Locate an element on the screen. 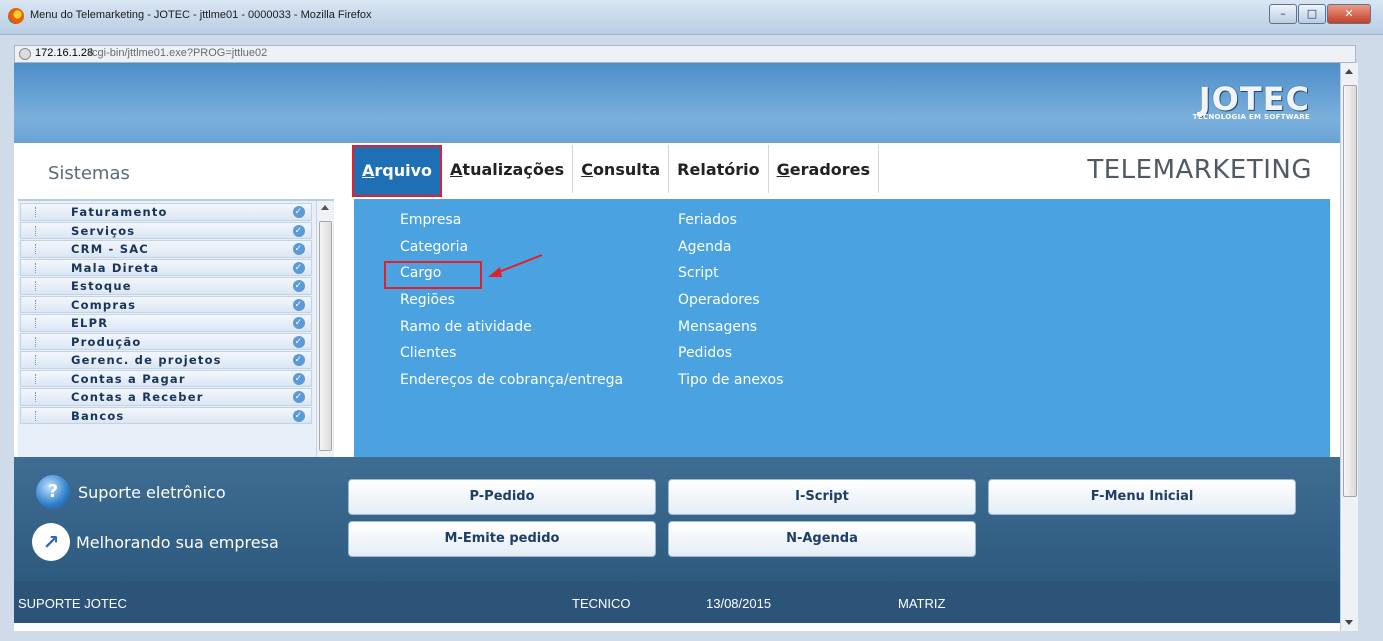 This screenshot has height=641, width=1383. module-item: CRM - SAC ✓ is located at coordinates (166, 249).